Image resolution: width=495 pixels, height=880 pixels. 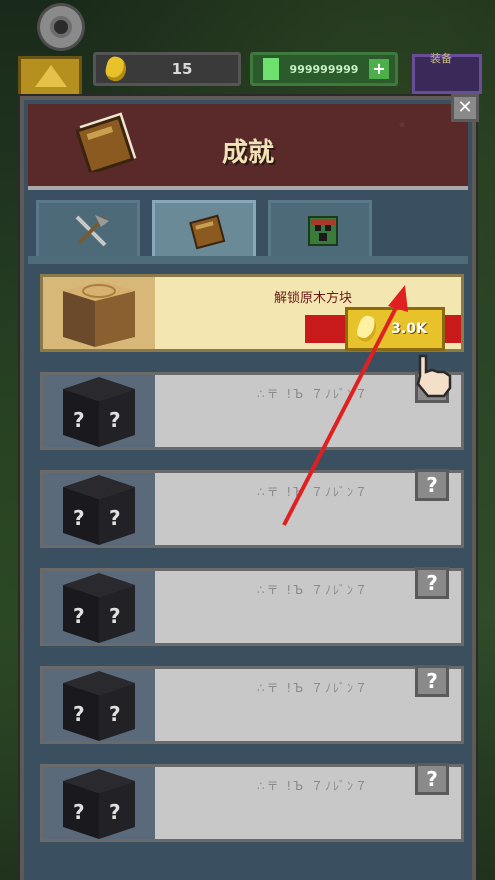 What do you see at coordinates (167, 69) in the screenshot?
I see `gold-counter: 15` at bounding box center [167, 69].